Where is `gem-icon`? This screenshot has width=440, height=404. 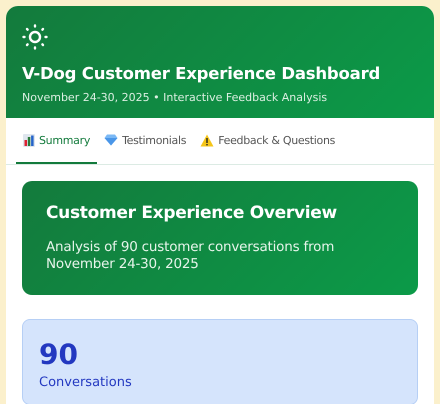
gem-icon is located at coordinates (111, 140).